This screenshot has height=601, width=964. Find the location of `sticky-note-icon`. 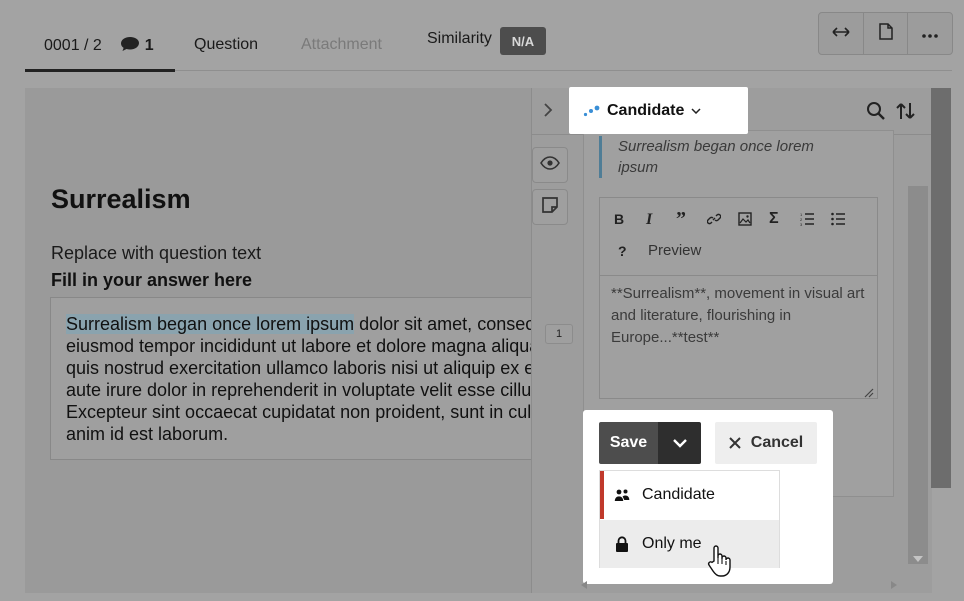

sticky-note-icon is located at coordinates (550, 207).